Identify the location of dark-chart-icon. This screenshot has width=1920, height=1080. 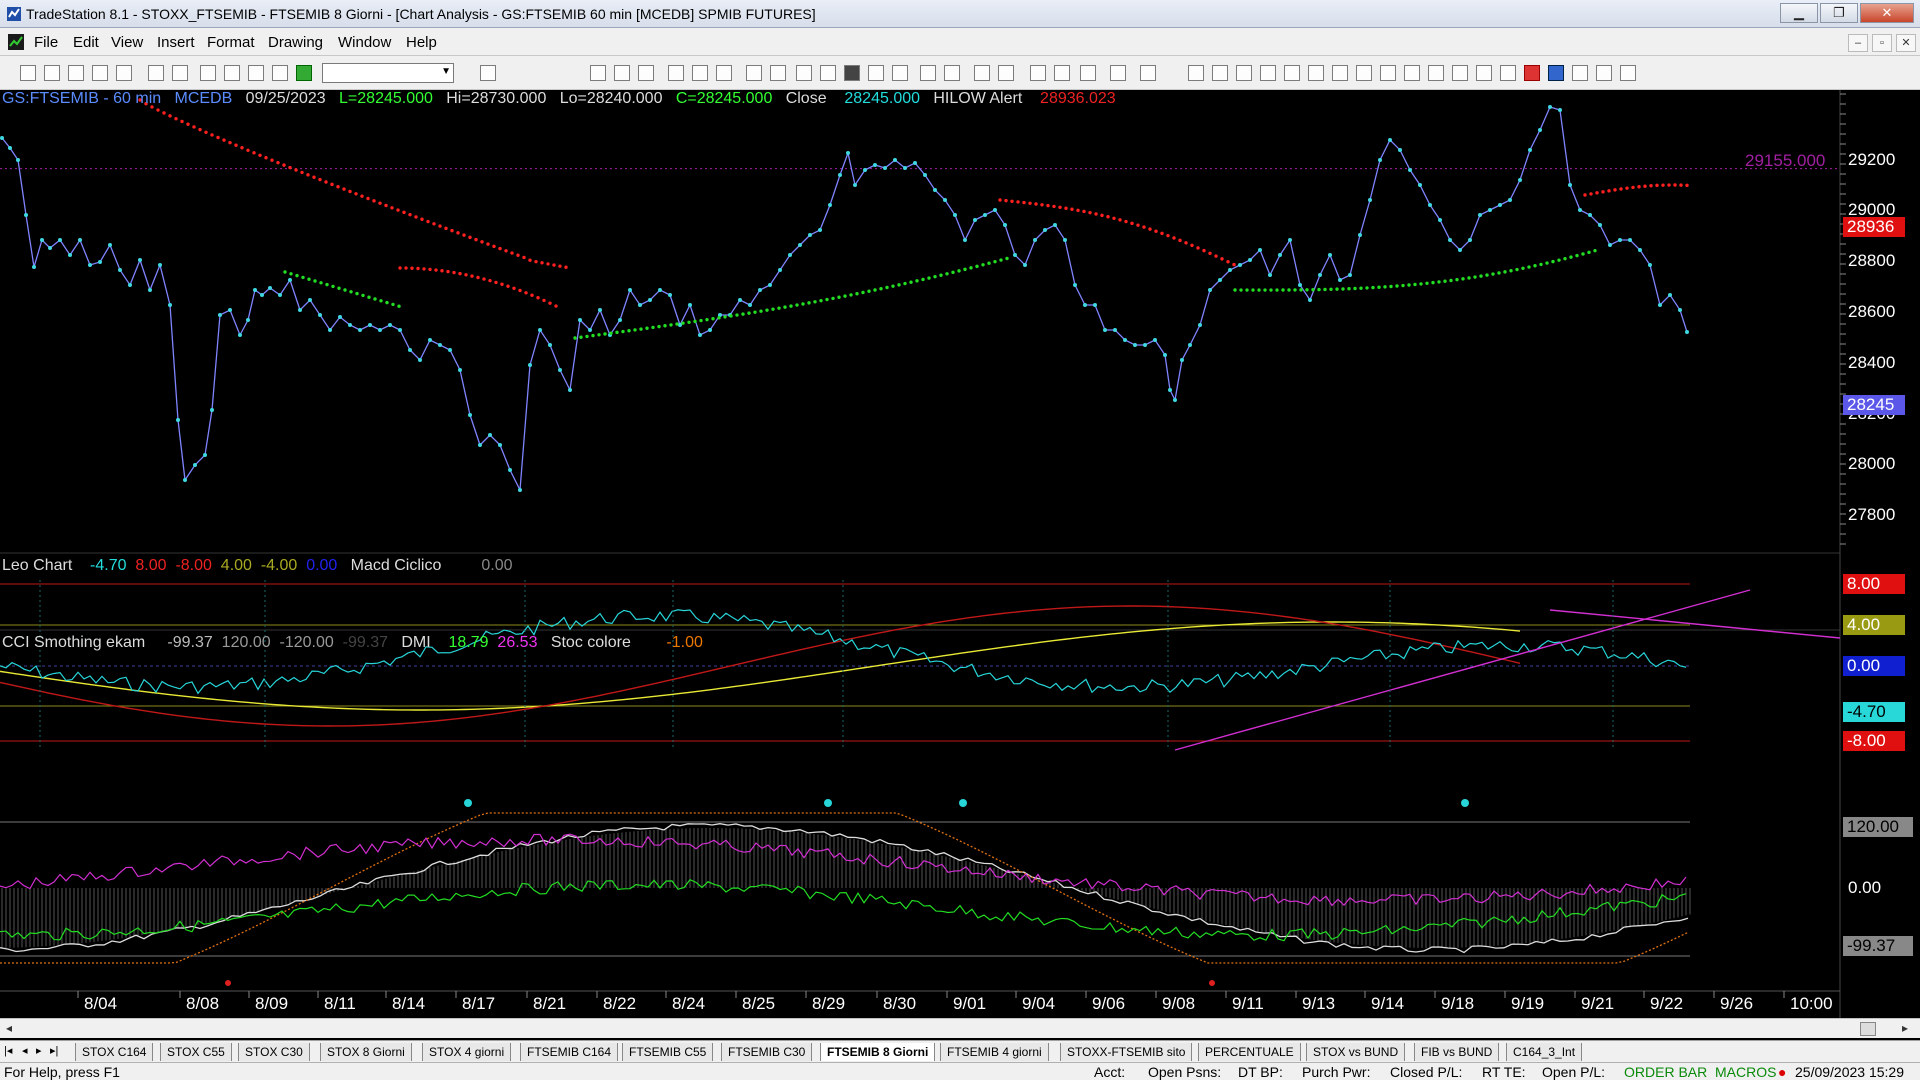
(852, 73).